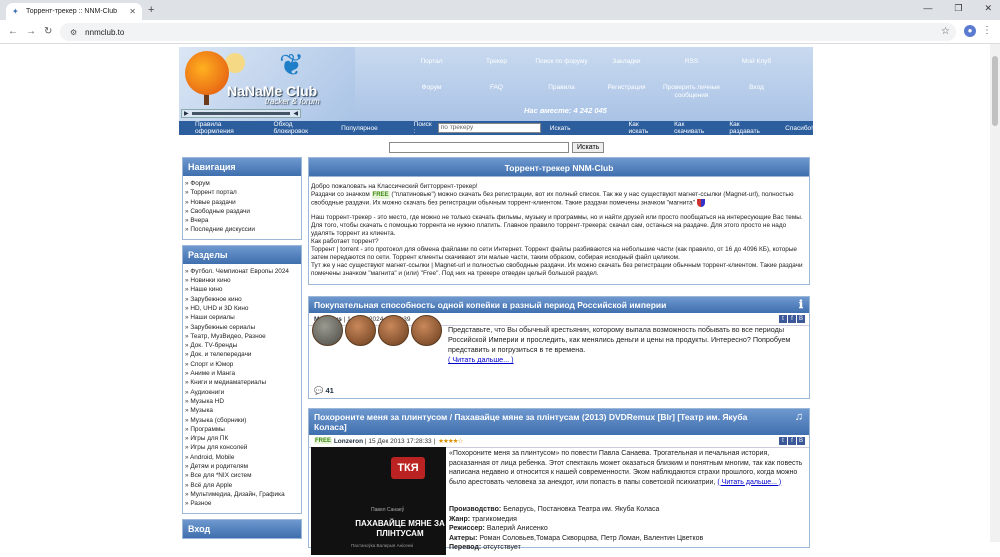  I want to click on free-badge: FREE, so click(380, 195).